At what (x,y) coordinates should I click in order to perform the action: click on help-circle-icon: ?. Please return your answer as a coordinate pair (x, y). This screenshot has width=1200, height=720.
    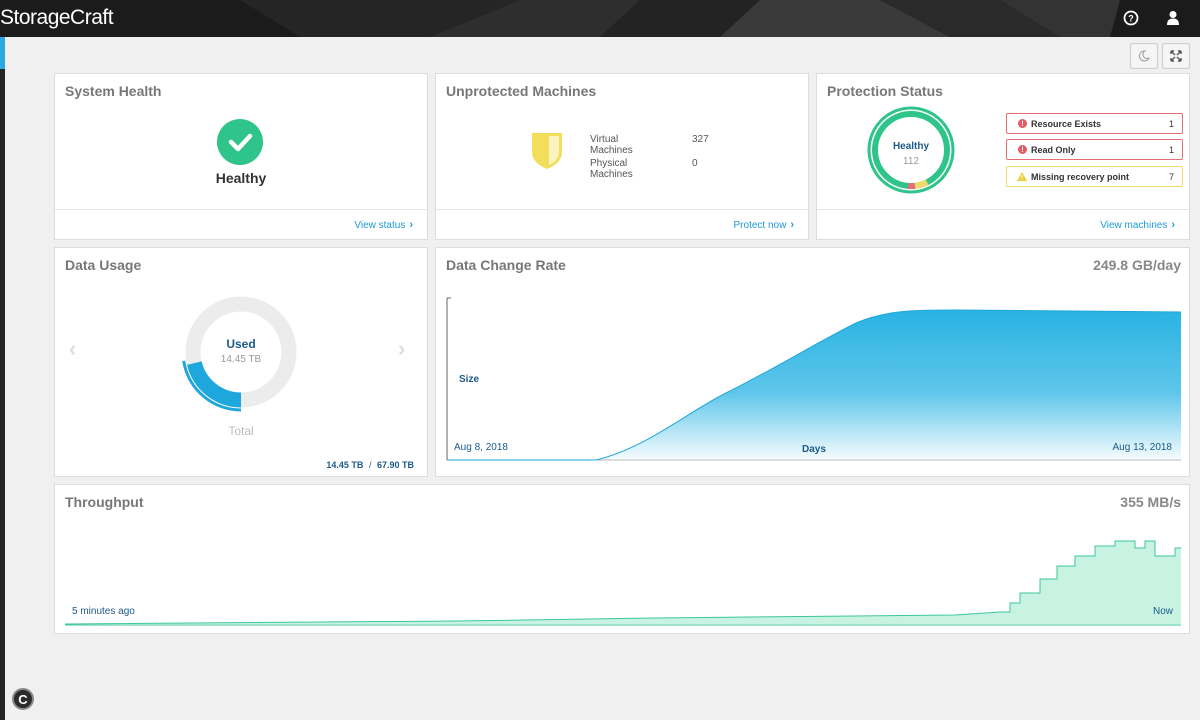
    Looking at the image, I should click on (1131, 18).